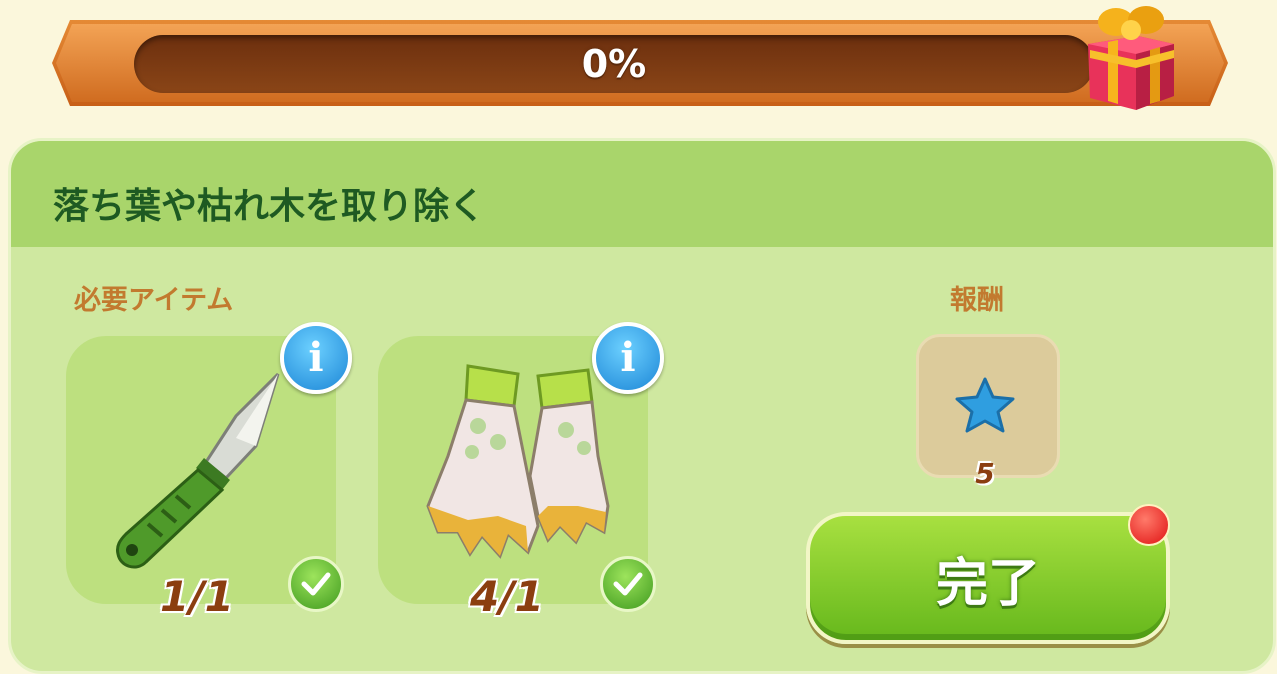  Describe the element at coordinates (198, 470) in the screenshot. I see `knife-icon` at that location.